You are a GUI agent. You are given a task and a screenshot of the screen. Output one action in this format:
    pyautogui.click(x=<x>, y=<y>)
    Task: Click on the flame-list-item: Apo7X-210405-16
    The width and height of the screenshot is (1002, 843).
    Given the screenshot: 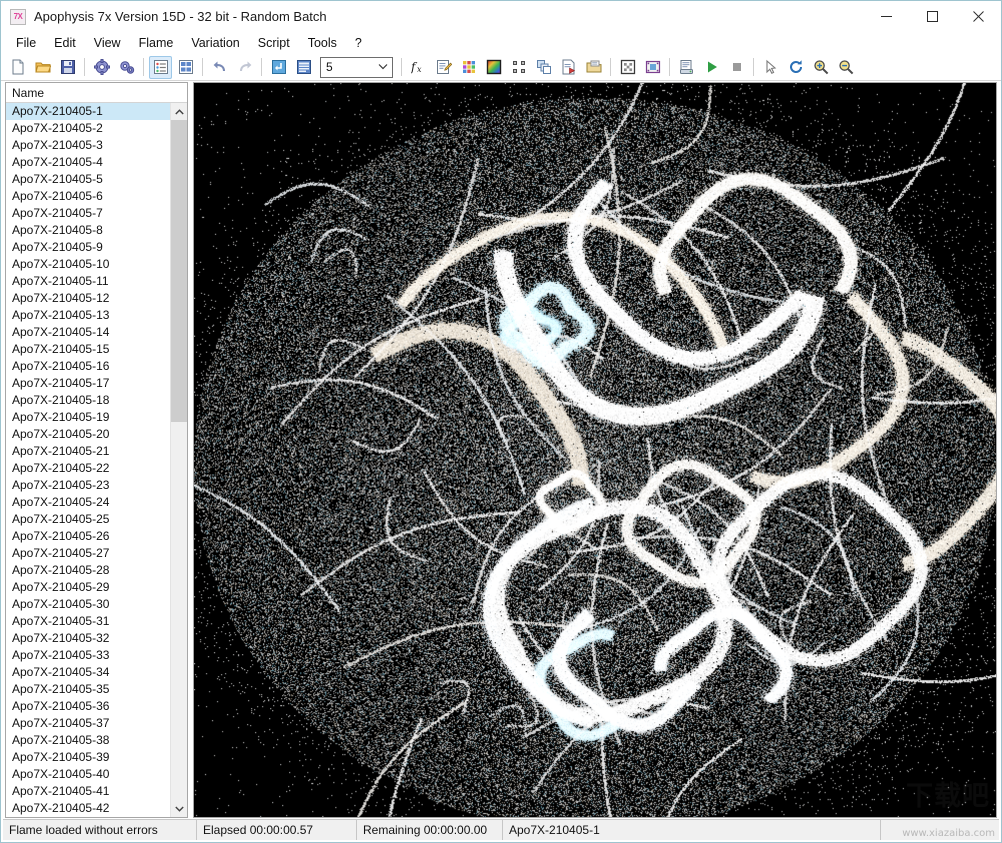 What is the action you would take?
    pyautogui.click(x=88, y=366)
    